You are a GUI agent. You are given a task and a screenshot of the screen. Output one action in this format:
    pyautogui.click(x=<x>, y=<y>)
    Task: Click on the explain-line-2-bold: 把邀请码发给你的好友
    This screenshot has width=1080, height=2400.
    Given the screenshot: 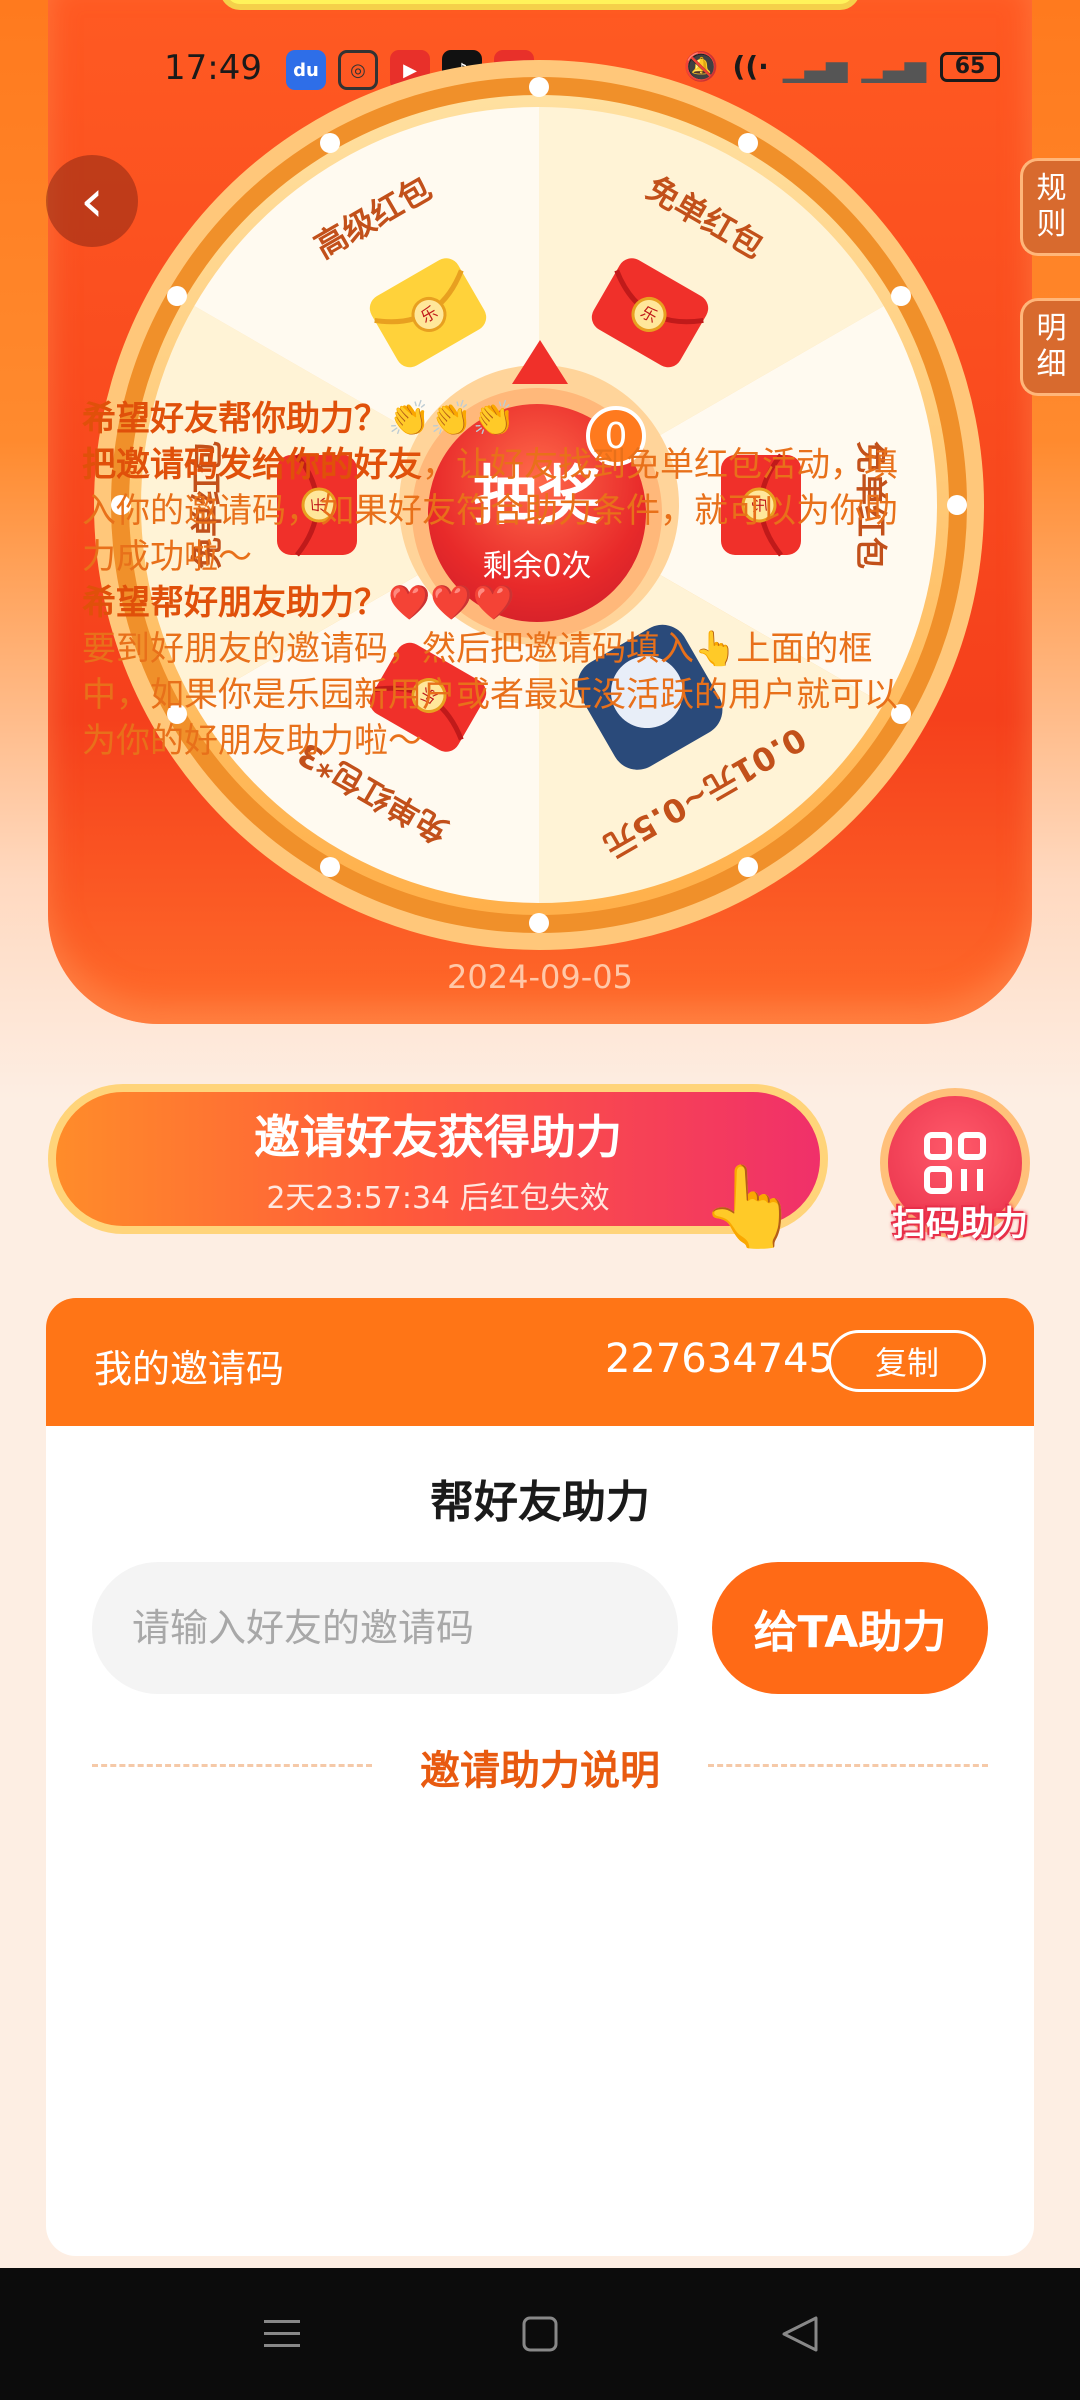 What is the action you would take?
    pyautogui.click(x=252, y=465)
    